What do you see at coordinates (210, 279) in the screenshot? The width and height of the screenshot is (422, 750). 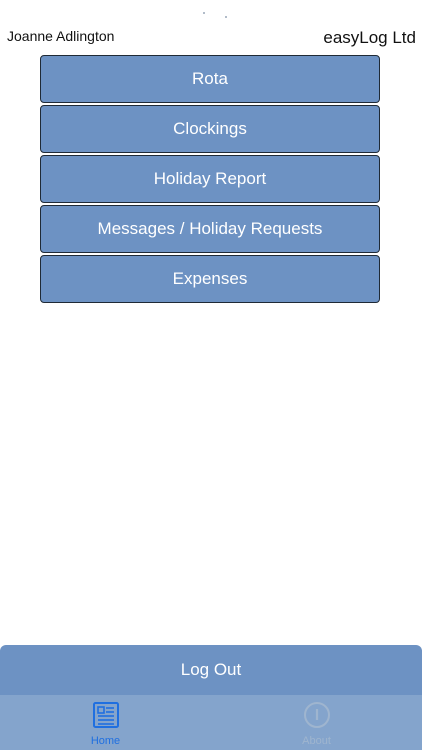 I see `expenses-button: Expenses` at bounding box center [210, 279].